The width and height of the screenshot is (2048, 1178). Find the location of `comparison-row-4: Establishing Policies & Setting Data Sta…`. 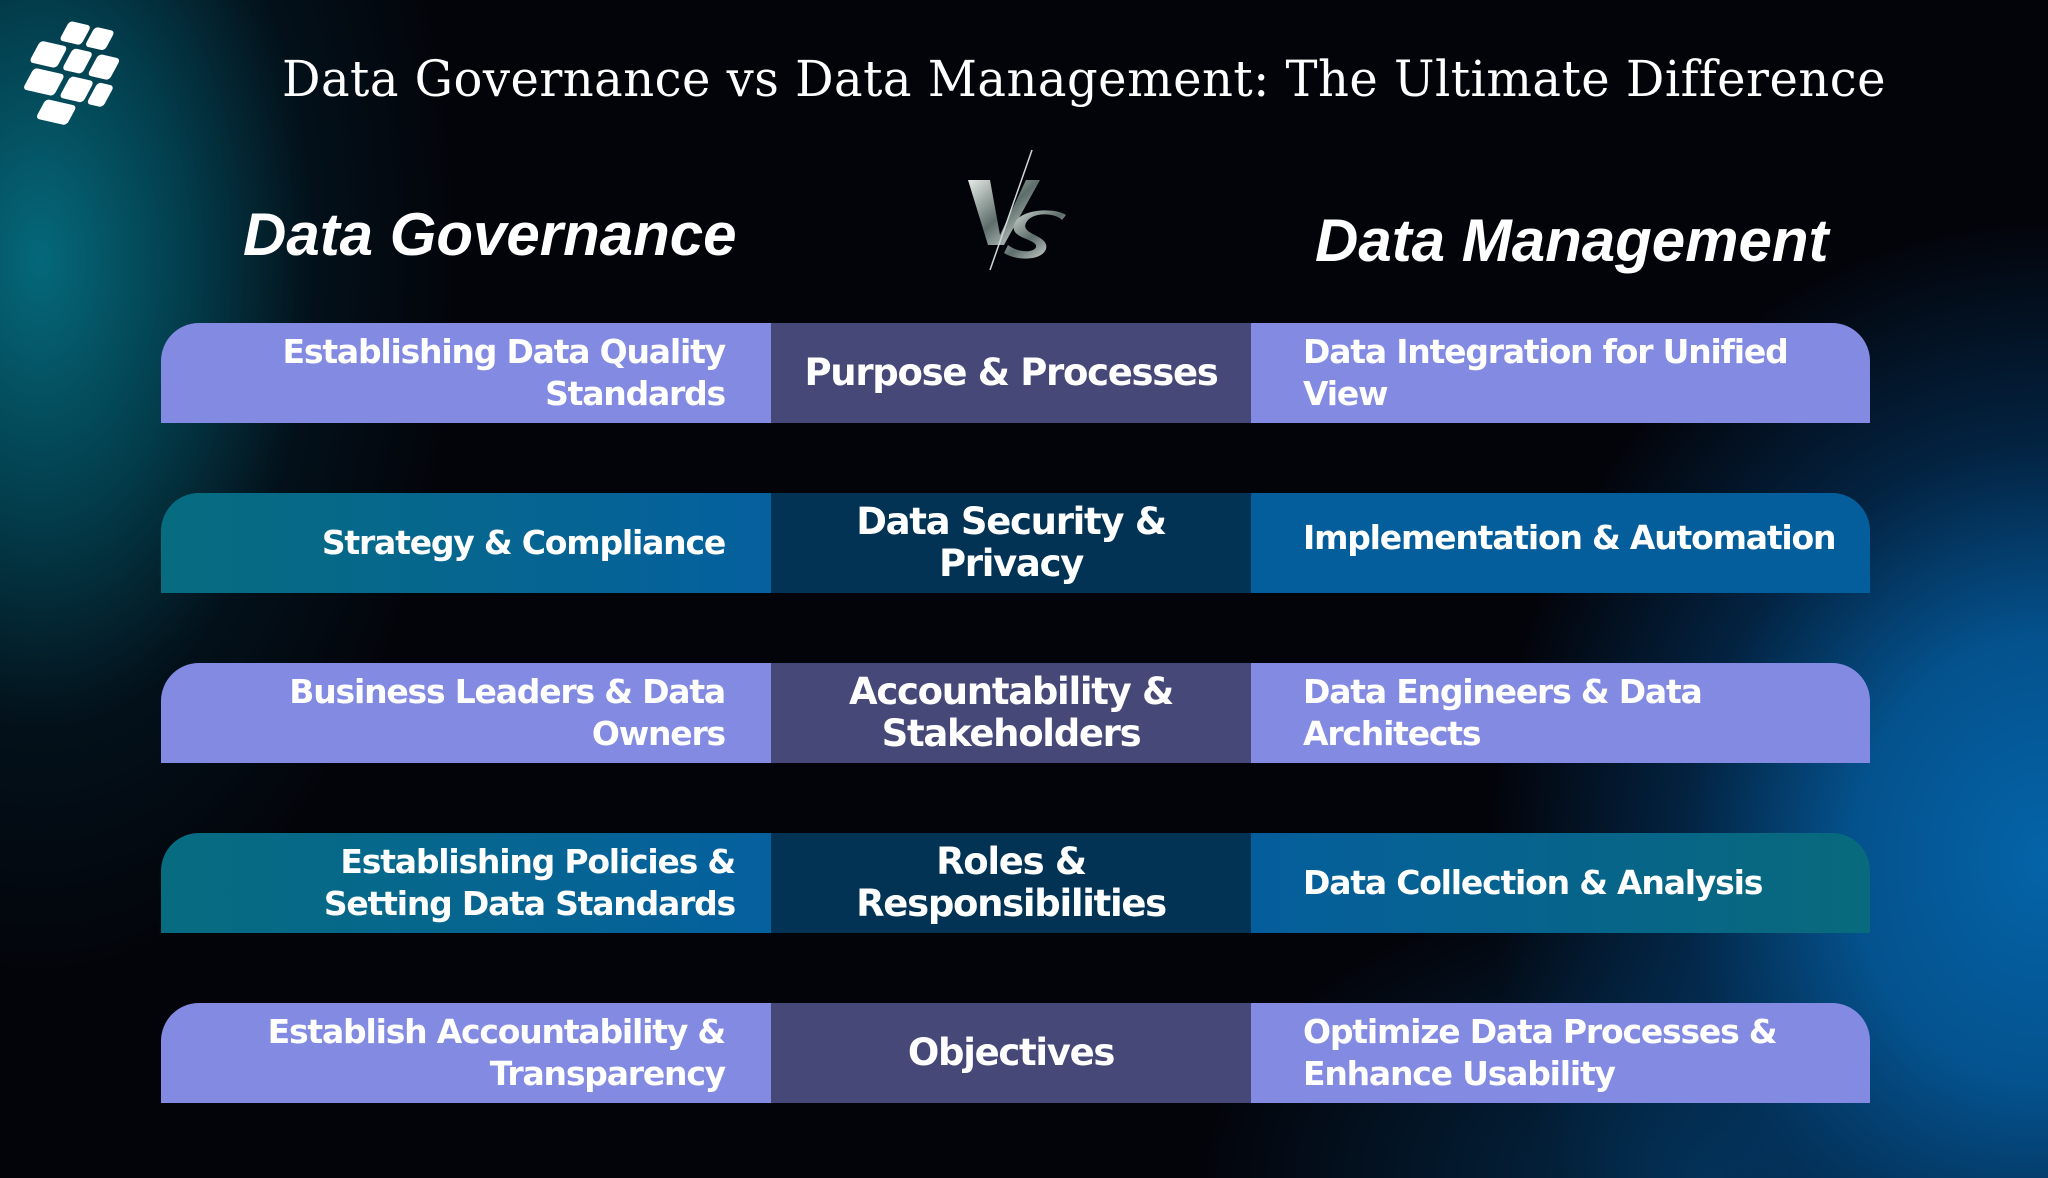

comparison-row-4: Establishing Policies & Setting Data Sta… is located at coordinates (1015, 883).